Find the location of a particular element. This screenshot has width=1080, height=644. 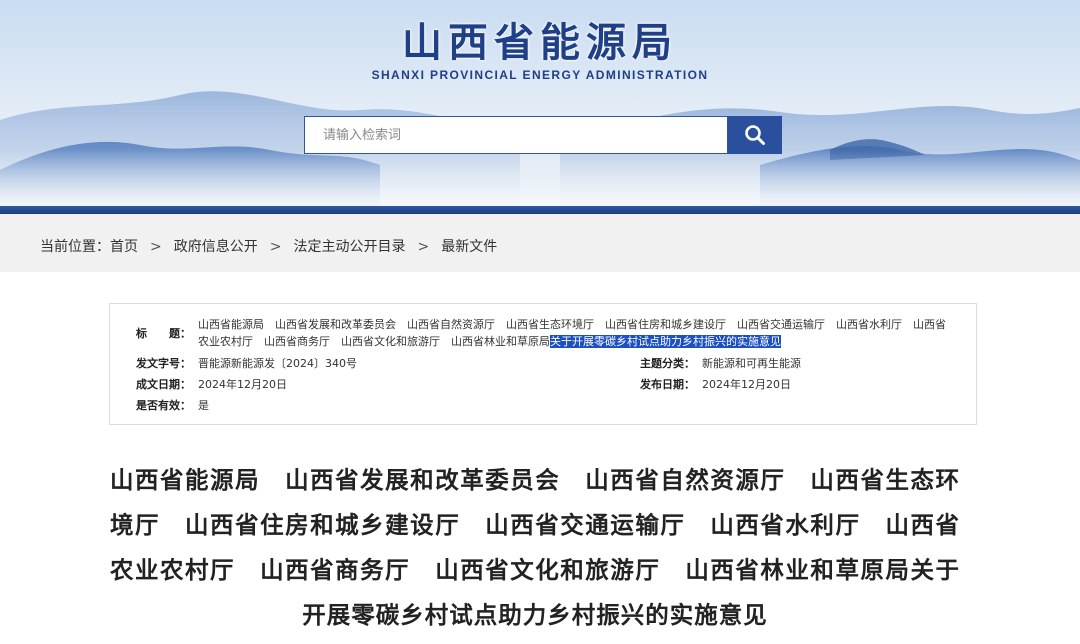

breadcrumb-latest: 最新文件 is located at coordinates (469, 247).